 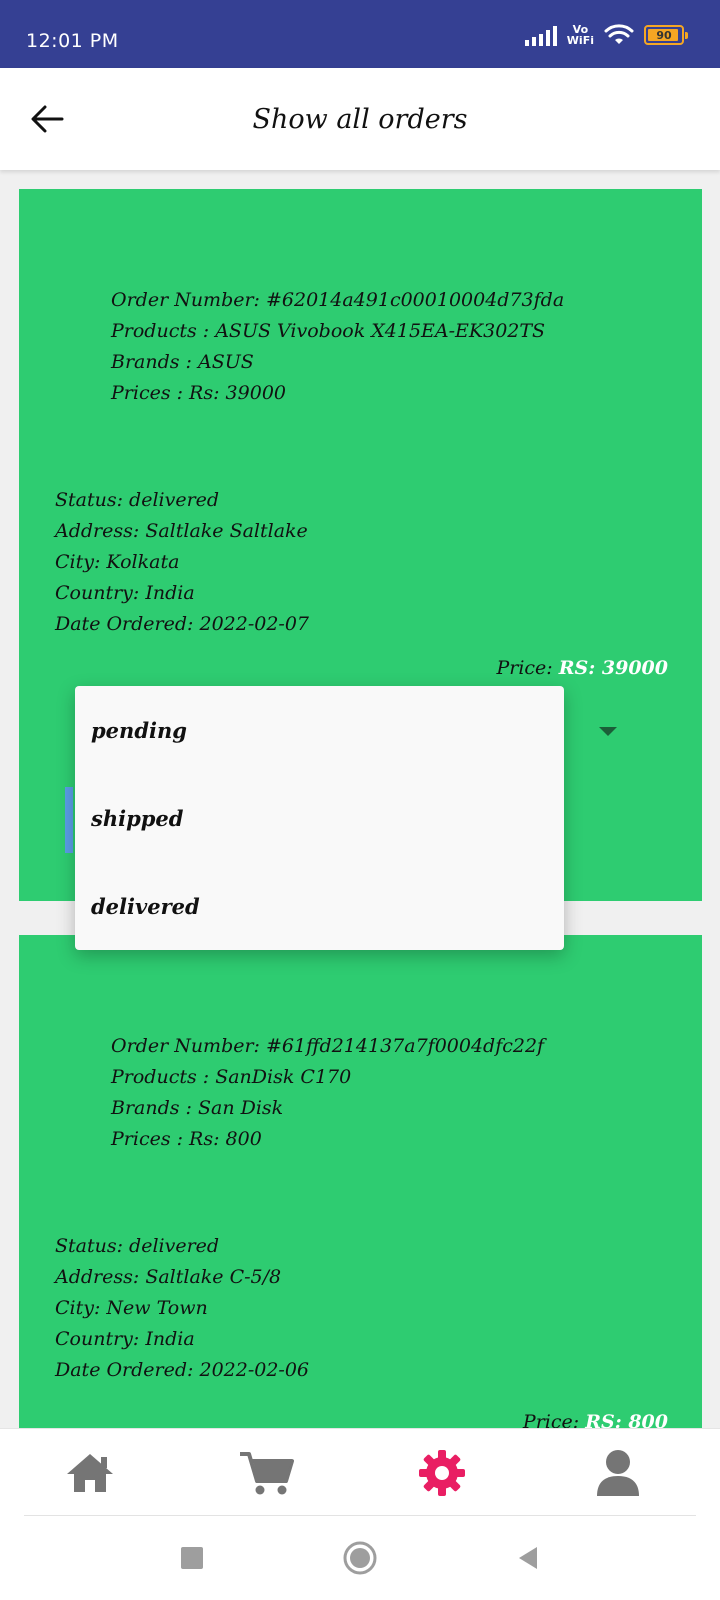 I want to click on nav-home, so click(x=90, y=1473).